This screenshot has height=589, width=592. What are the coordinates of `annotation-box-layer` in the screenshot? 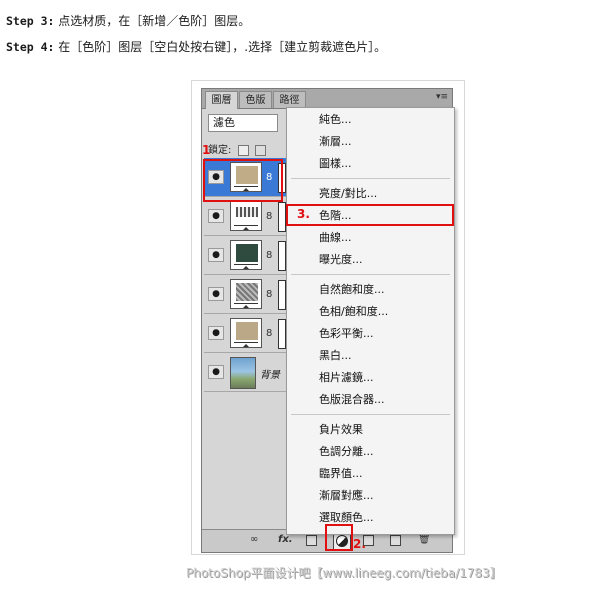 It's located at (243, 180).